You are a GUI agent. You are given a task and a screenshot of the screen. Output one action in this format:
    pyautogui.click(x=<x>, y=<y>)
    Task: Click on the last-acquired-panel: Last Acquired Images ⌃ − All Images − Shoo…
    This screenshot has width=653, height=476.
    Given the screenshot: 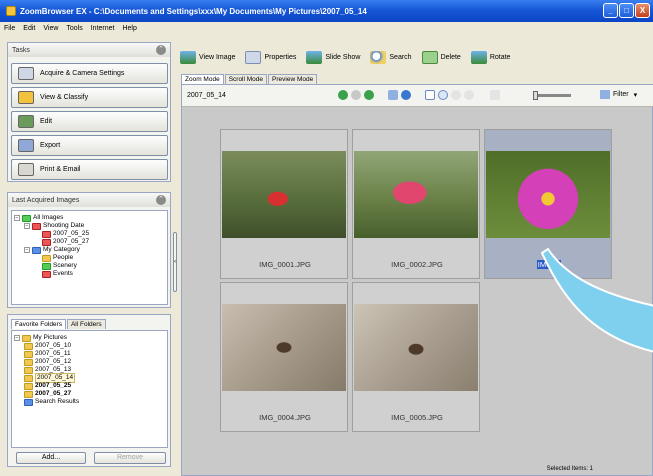 What is the action you would take?
    pyautogui.click(x=89, y=250)
    